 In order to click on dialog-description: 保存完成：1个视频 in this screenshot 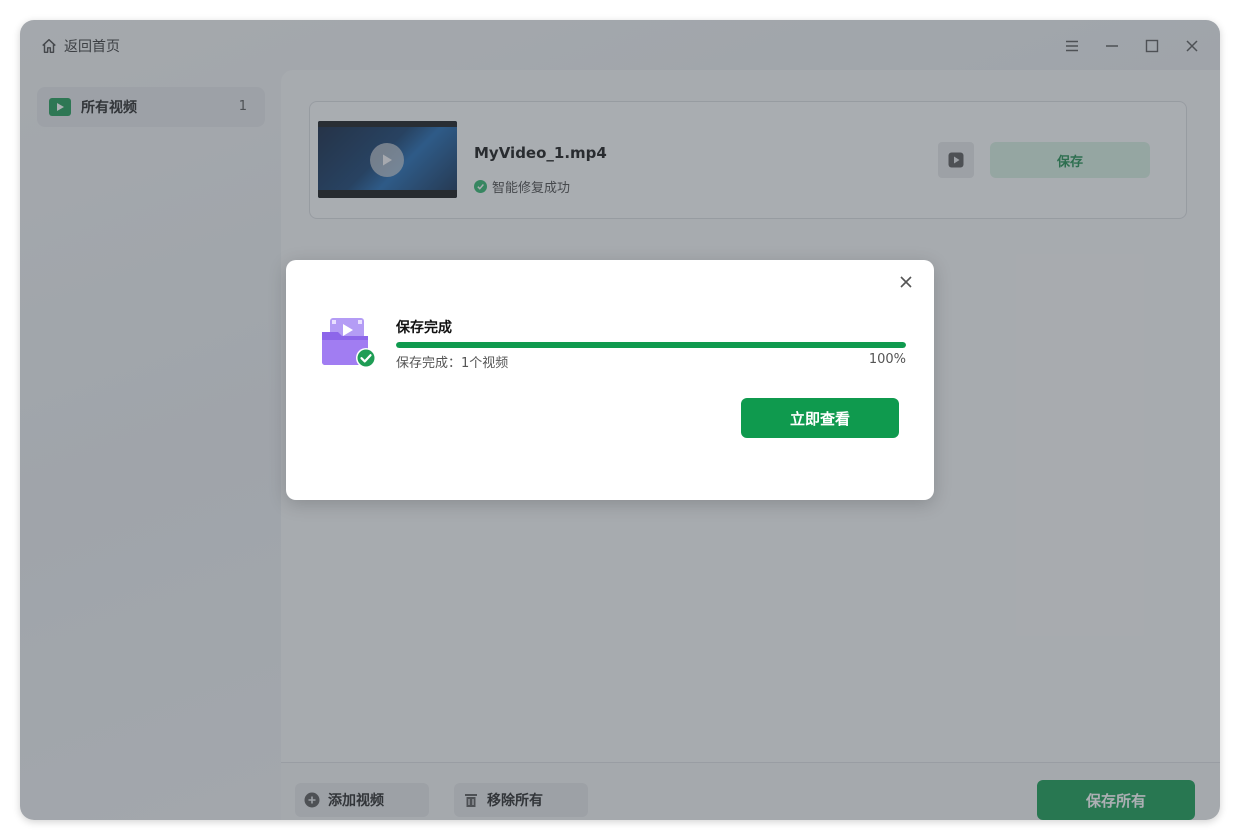, I will do `click(452, 363)`.